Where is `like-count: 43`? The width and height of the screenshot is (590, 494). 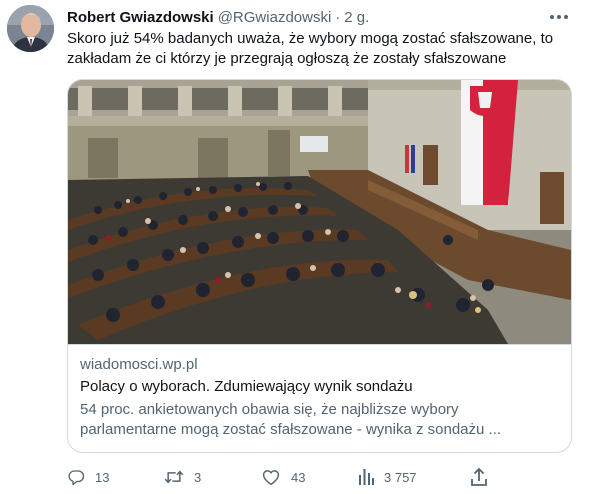
like-count: 43 is located at coordinates (298, 477).